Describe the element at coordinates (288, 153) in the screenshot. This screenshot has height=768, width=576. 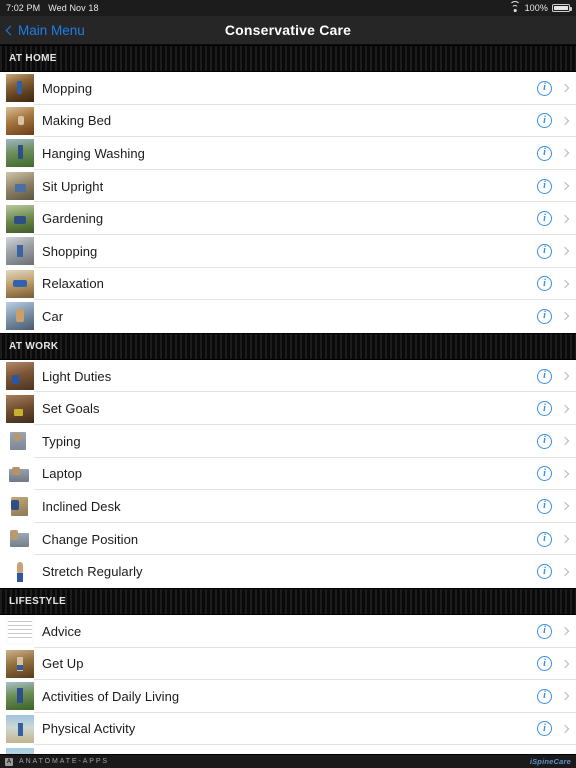
I see `list-item: Hanging Washing i` at that location.